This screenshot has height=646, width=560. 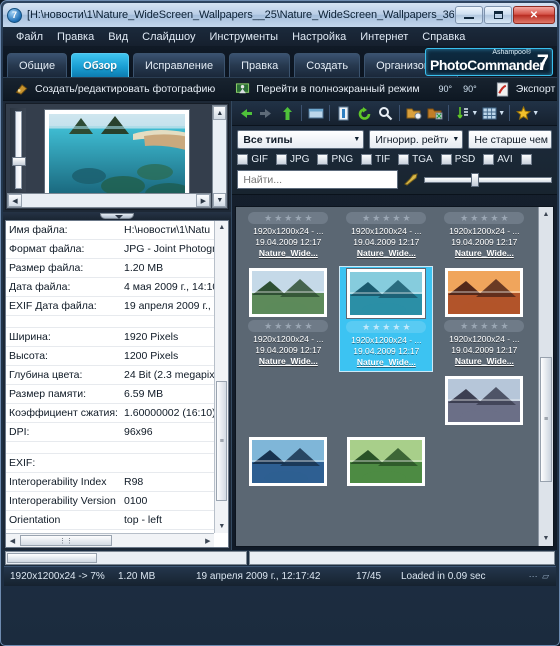 What do you see at coordinates (415, 159) in the screenshot?
I see `checkbox-tga: TGA` at bounding box center [415, 159].